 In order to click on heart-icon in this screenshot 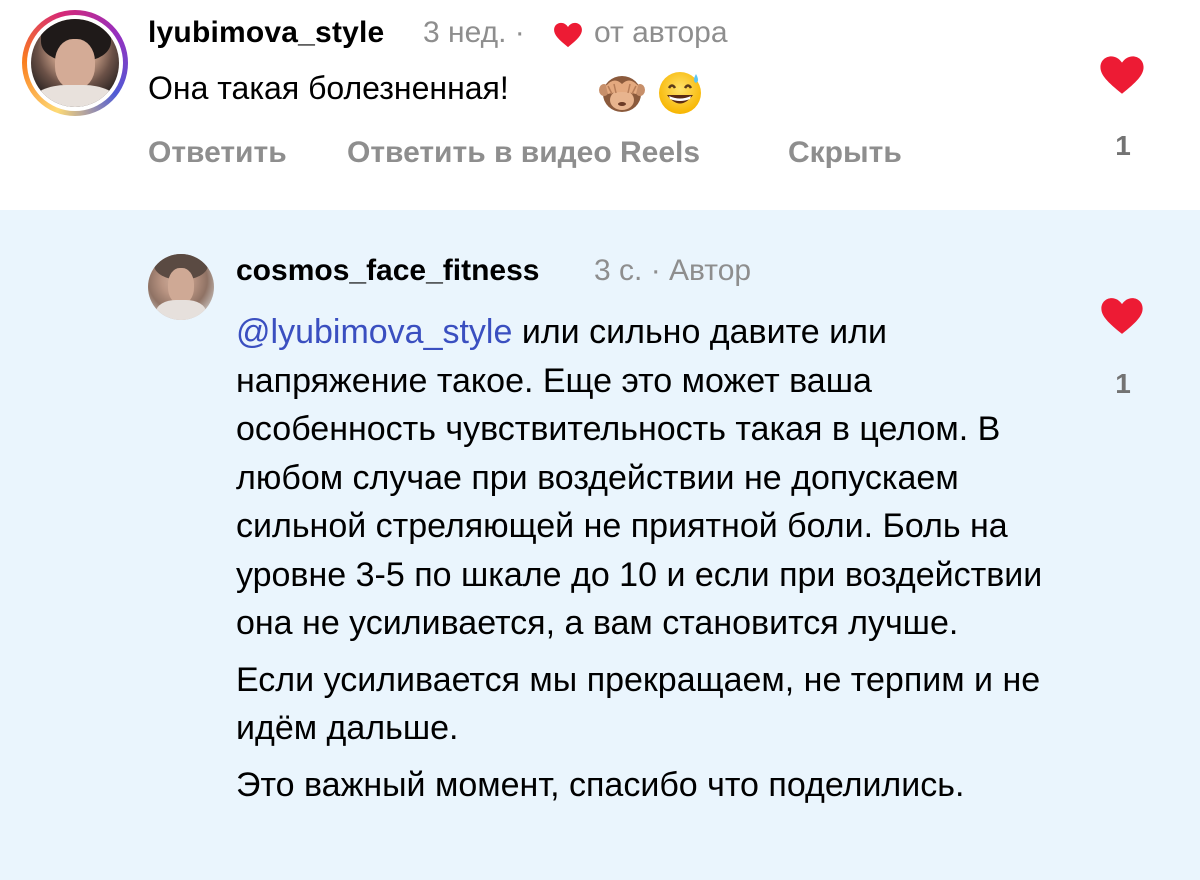, I will do `click(568, 35)`.